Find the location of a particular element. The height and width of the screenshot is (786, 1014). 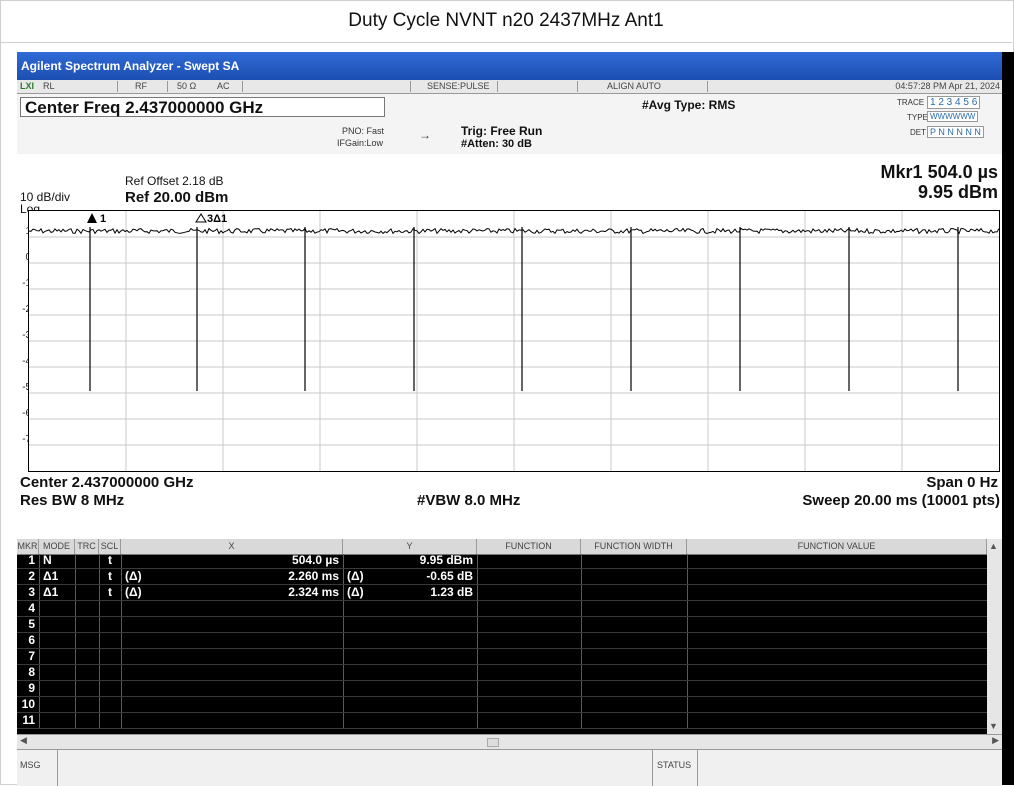

detector-types: P N N N N N is located at coordinates (955, 132).